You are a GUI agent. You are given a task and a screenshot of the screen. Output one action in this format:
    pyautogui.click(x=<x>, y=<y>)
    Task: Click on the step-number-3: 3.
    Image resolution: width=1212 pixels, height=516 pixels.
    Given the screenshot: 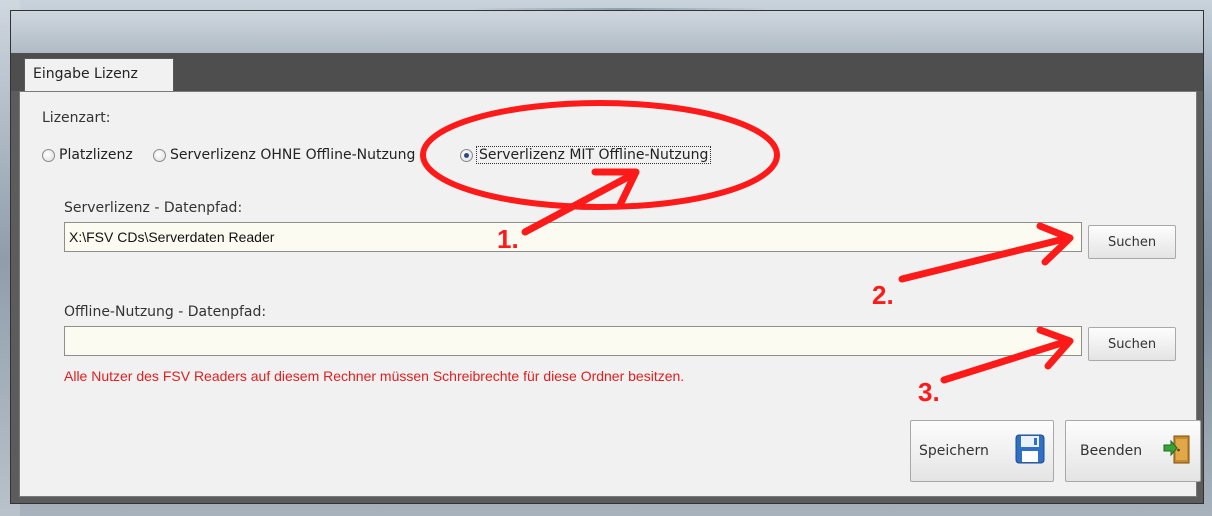 What is the action you would take?
    pyautogui.click(x=929, y=392)
    